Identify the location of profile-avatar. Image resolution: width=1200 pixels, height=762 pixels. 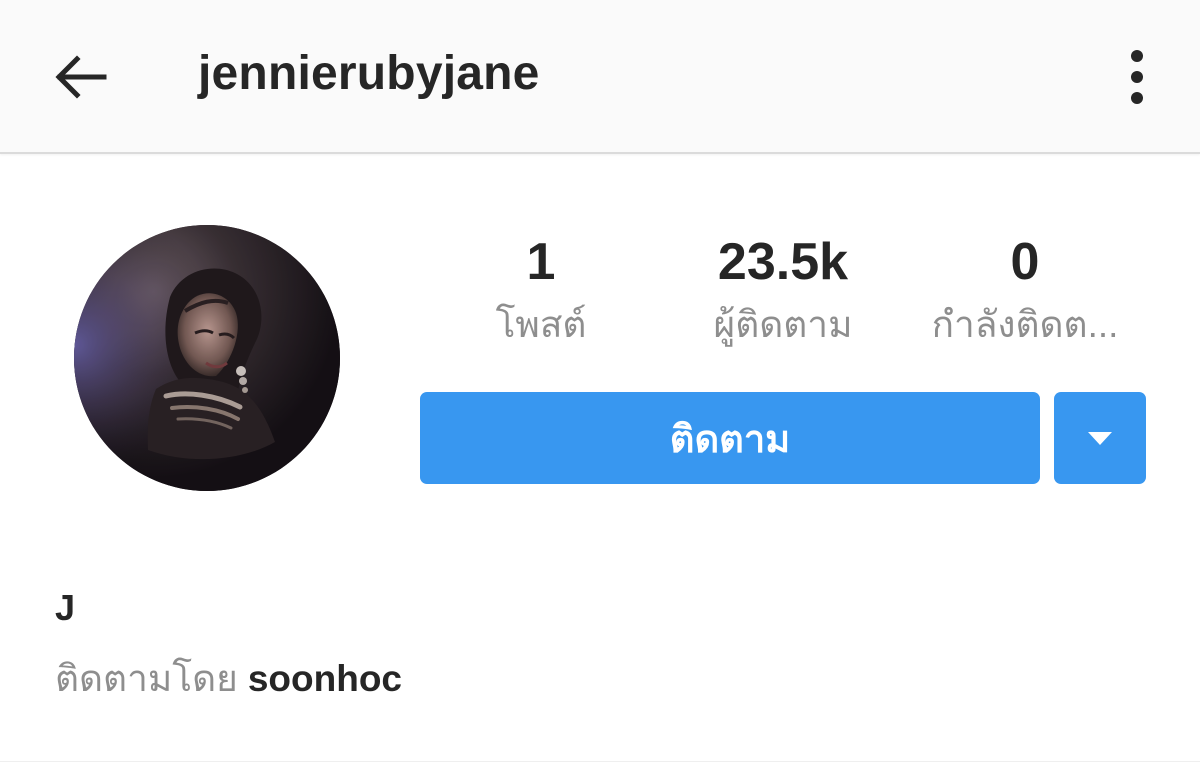
(207, 358).